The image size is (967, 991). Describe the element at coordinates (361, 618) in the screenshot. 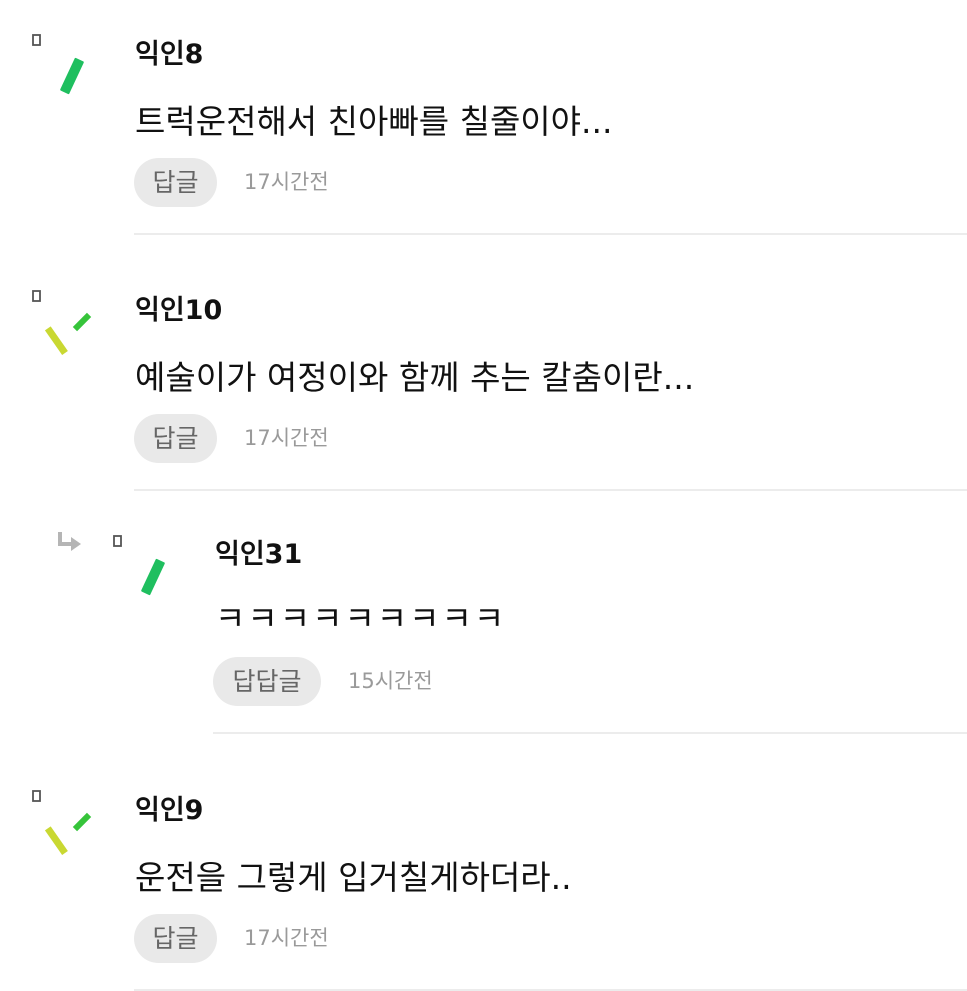

I see `comment-text: ㅋㅋㅋㅋㅋㅋㅋㅋㅋ` at that location.